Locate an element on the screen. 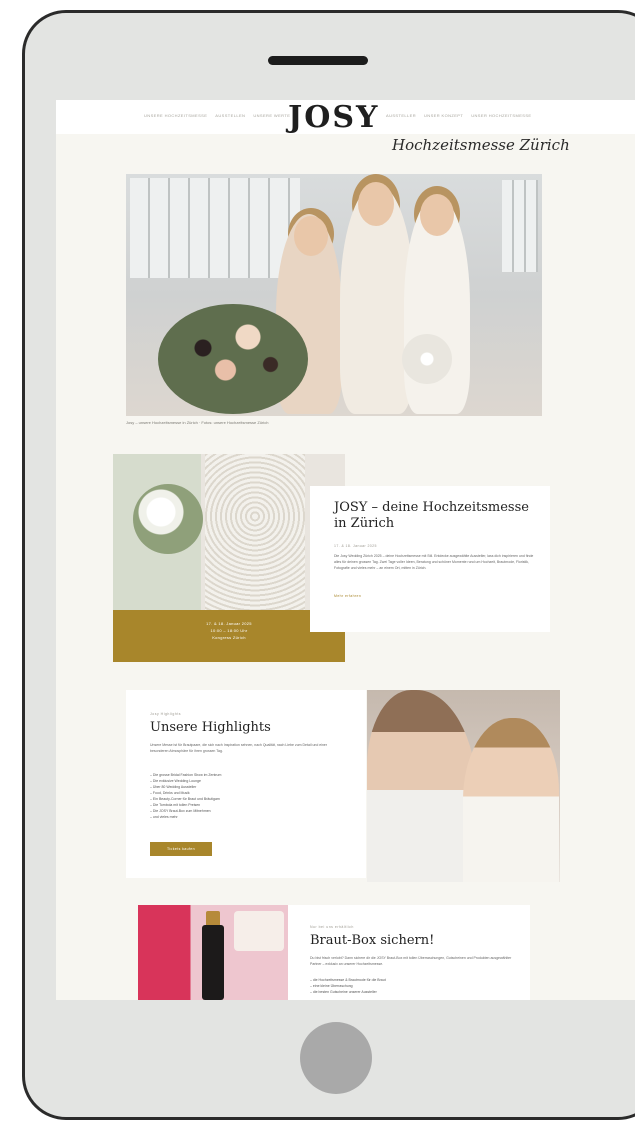 The height and width of the screenshot is (1123, 635). hero-image is located at coordinates (334, 295).